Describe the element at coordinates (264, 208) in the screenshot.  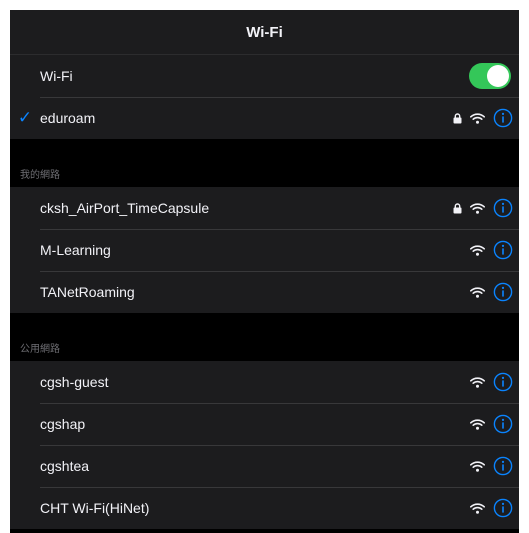
I see `network-row: cksh_AirPort_TimeCapsule` at that location.